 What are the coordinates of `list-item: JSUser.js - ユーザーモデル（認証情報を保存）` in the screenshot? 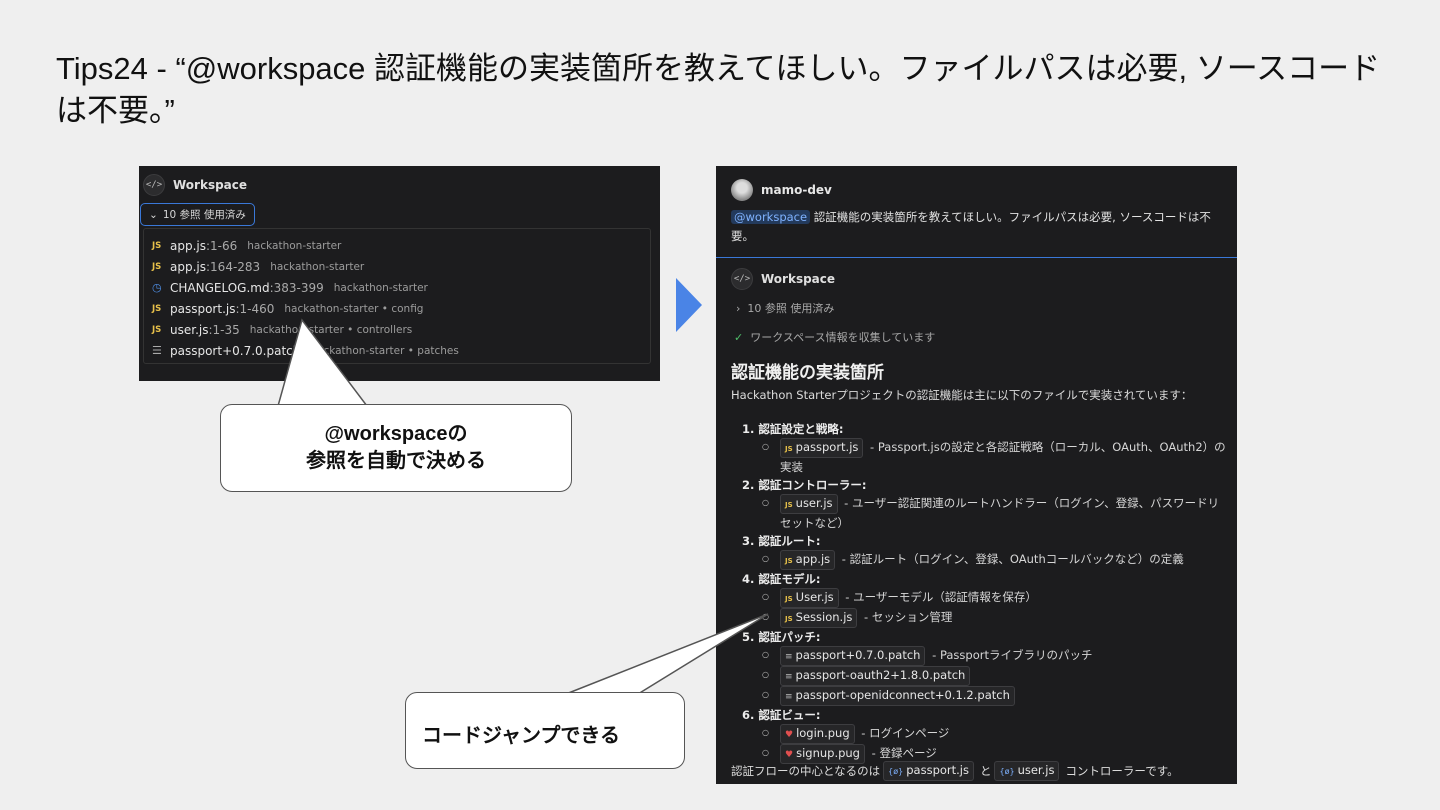 It's located at (985, 598).